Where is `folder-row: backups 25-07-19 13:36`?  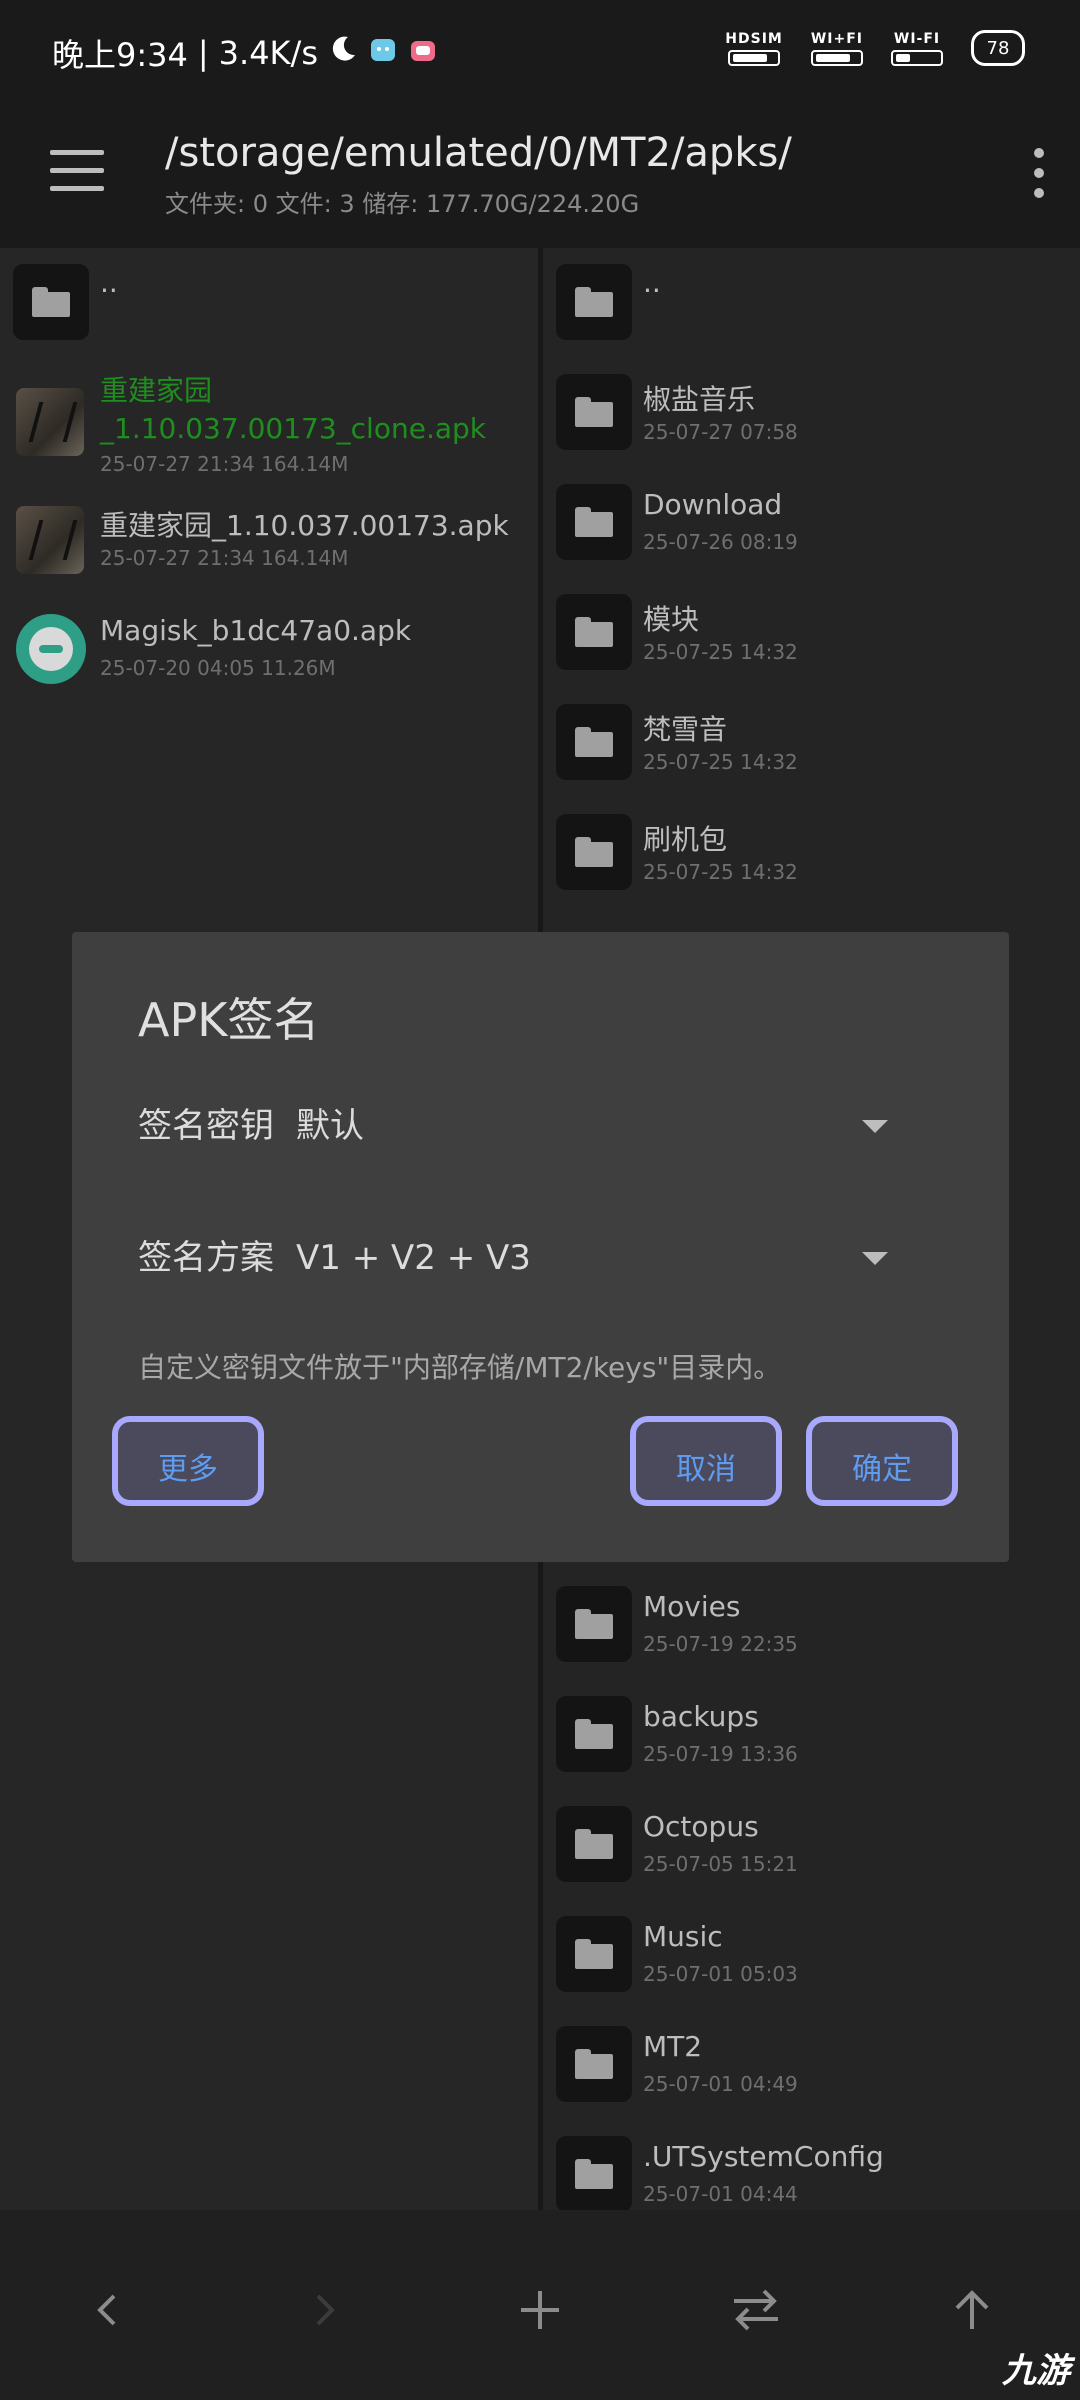
folder-row: backups 25-07-19 13:36 is located at coordinates (811, 1735).